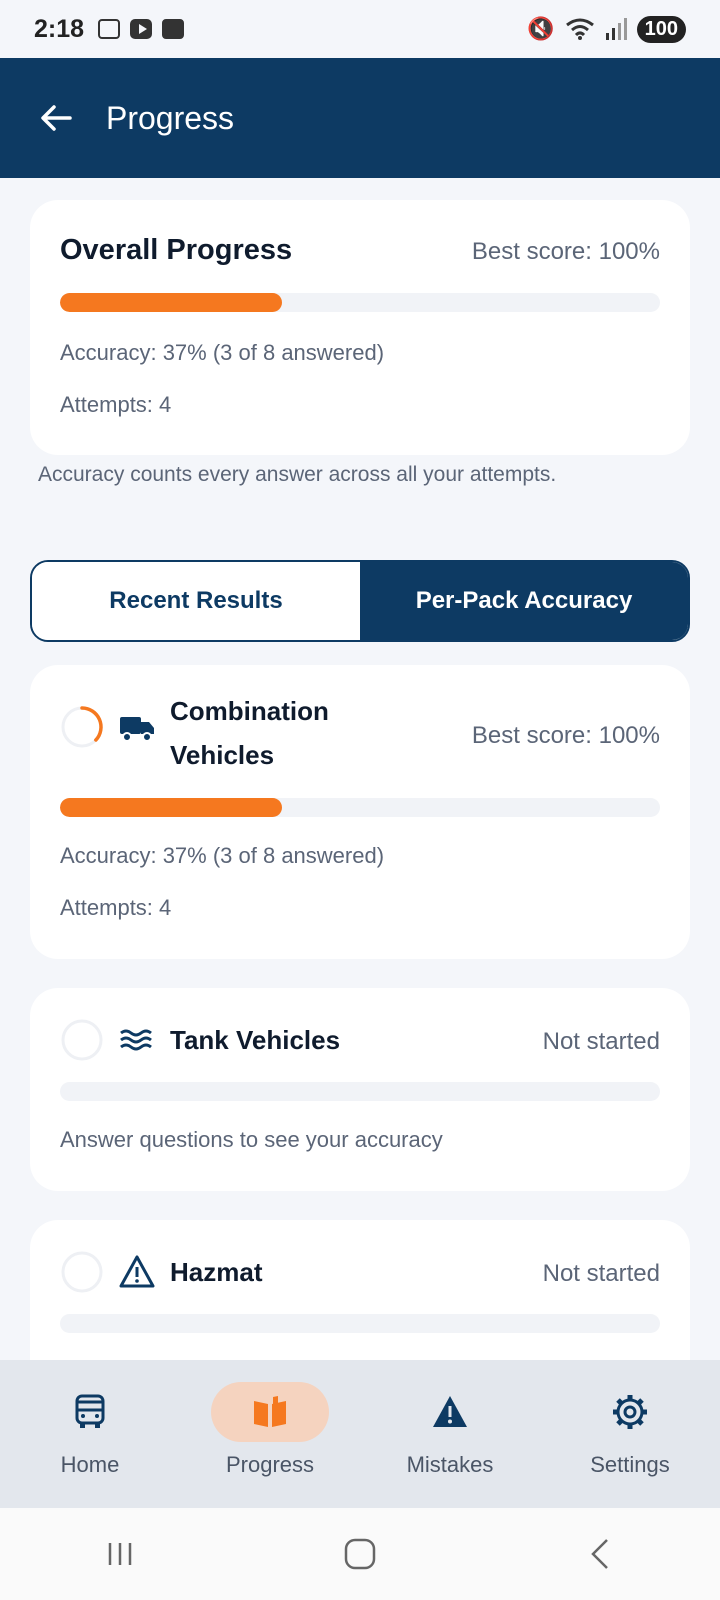 The height and width of the screenshot is (1600, 720). What do you see at coordinates (196, 601) in the screenshot?
I see `tab-recent-results: Recent Results` at bounding box center [196, 601].